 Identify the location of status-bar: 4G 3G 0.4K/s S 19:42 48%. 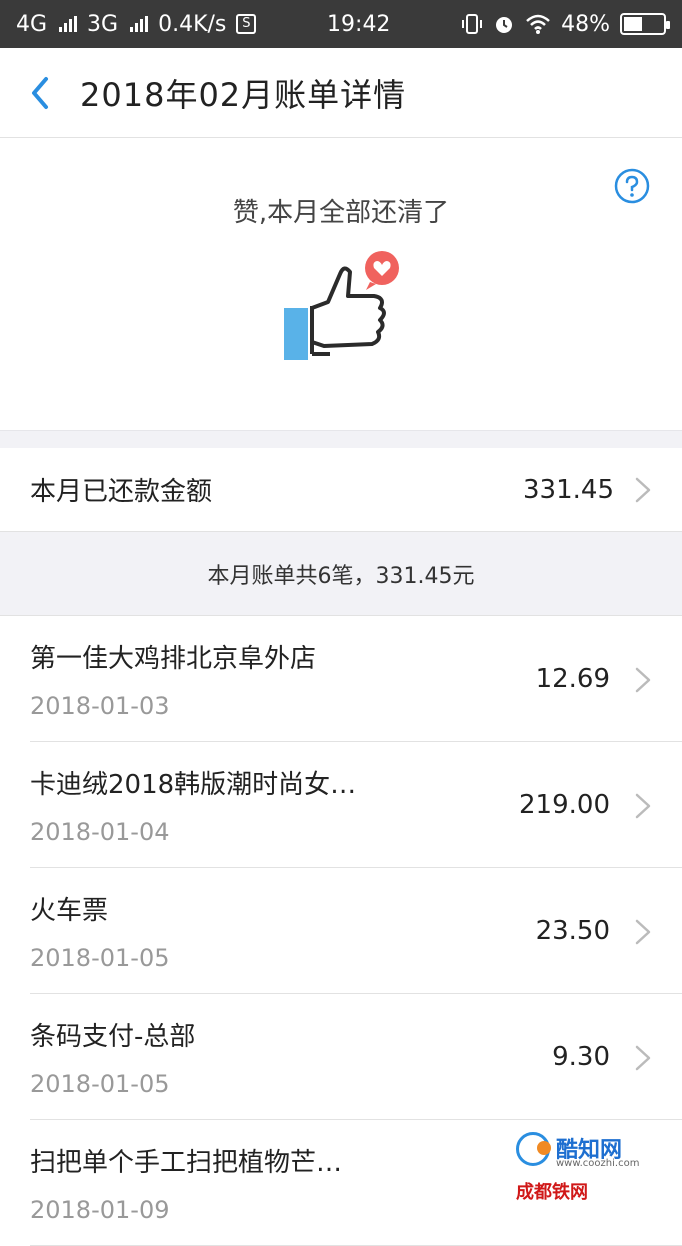
(341, 24).